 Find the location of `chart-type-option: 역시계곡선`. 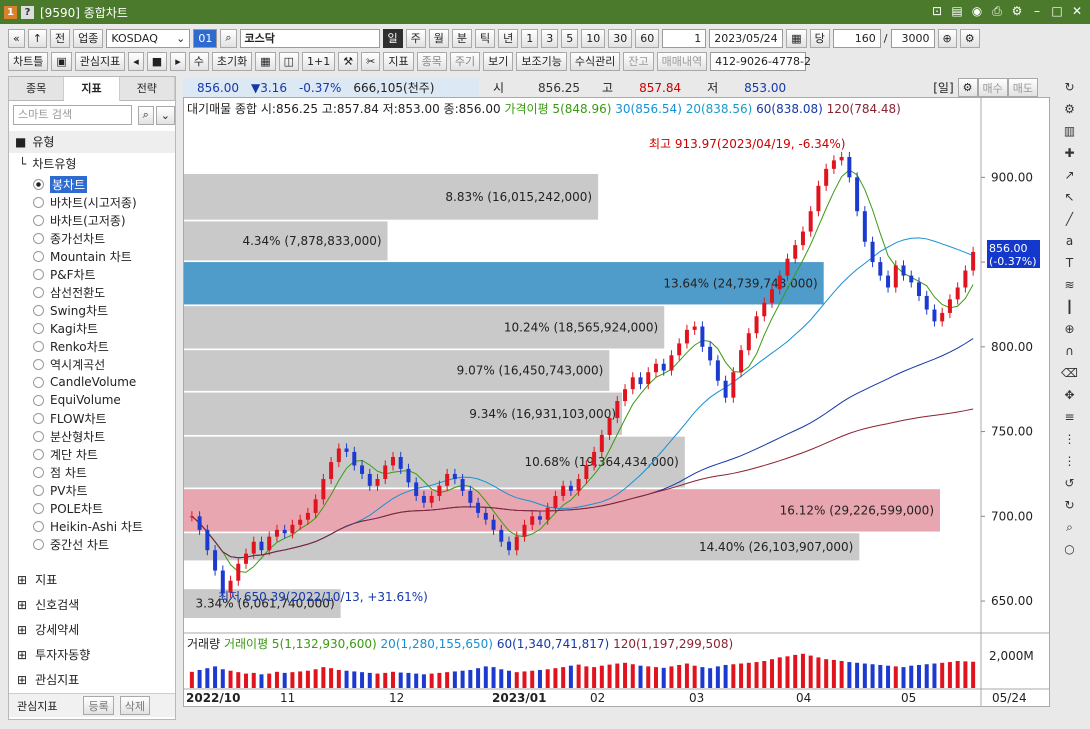

chart-type-option: 역시계곡선 is located at coordinates (92, 364).